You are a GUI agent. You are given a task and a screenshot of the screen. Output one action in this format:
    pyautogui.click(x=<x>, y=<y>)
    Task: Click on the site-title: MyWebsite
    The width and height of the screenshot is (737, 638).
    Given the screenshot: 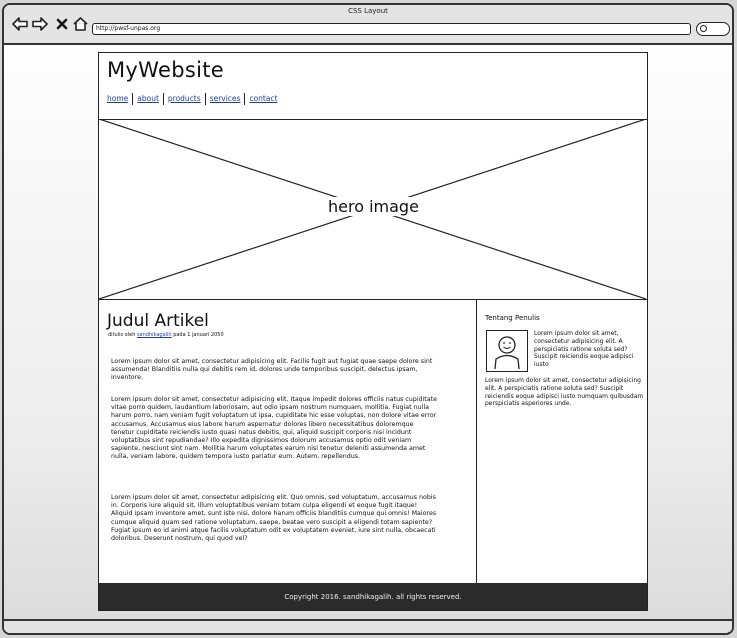 What is the action you would take?
    pyautogui.click(x=165, y=70)
    